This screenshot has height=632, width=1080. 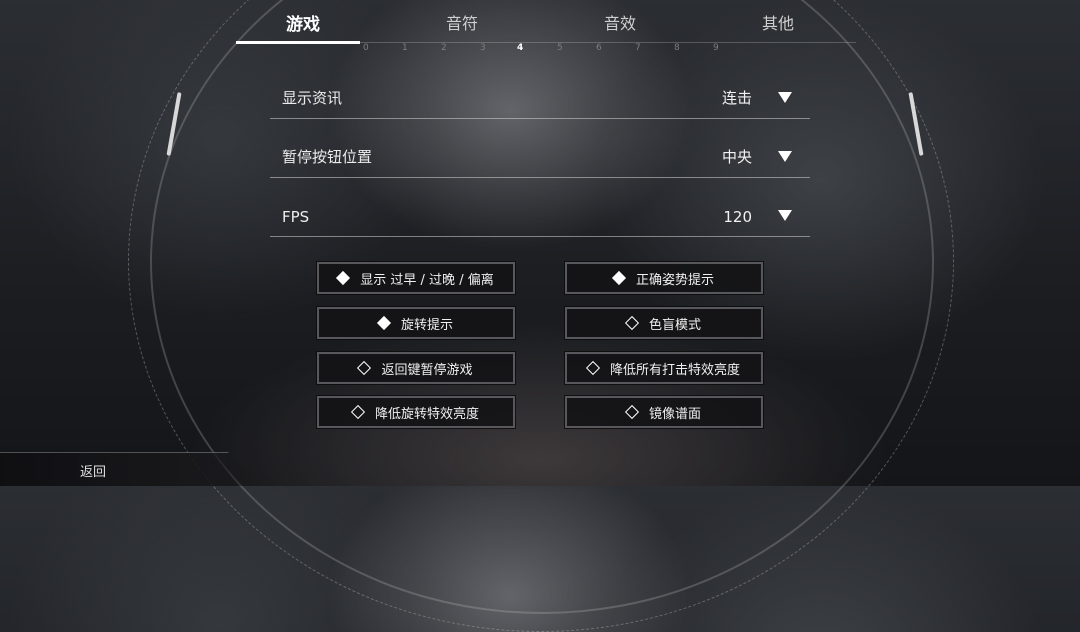 I want to click on toggle-rotation-hint: 旋转提示, so click(x=416, y=323).